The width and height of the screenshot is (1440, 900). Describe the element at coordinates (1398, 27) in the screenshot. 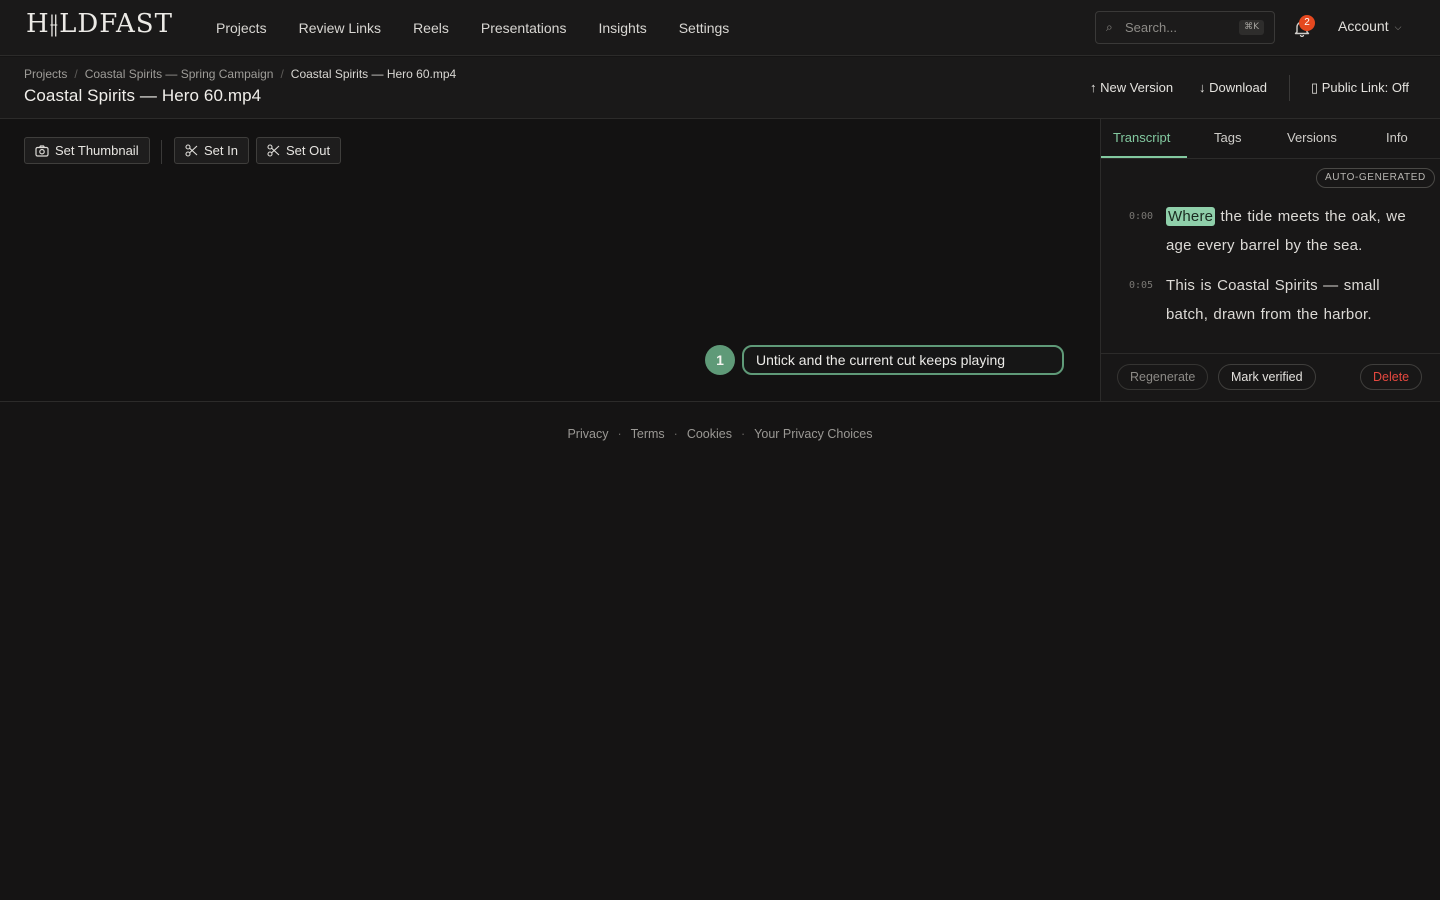

I see `chevron-down-icon: ⌵` at that location.